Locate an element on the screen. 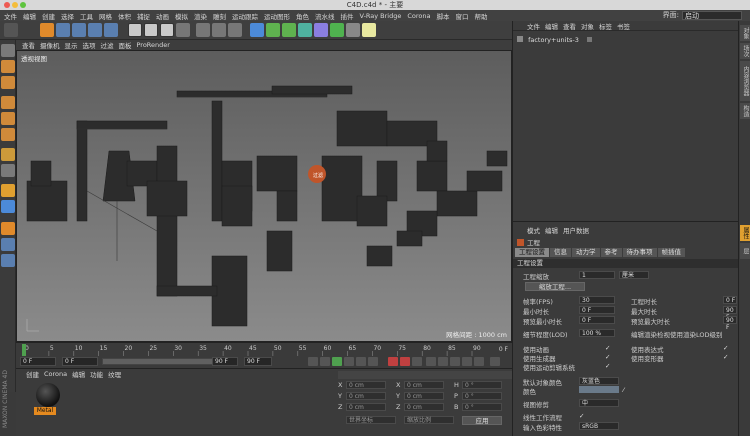  lod-field: 100 % is located at coordinates (597, 333).